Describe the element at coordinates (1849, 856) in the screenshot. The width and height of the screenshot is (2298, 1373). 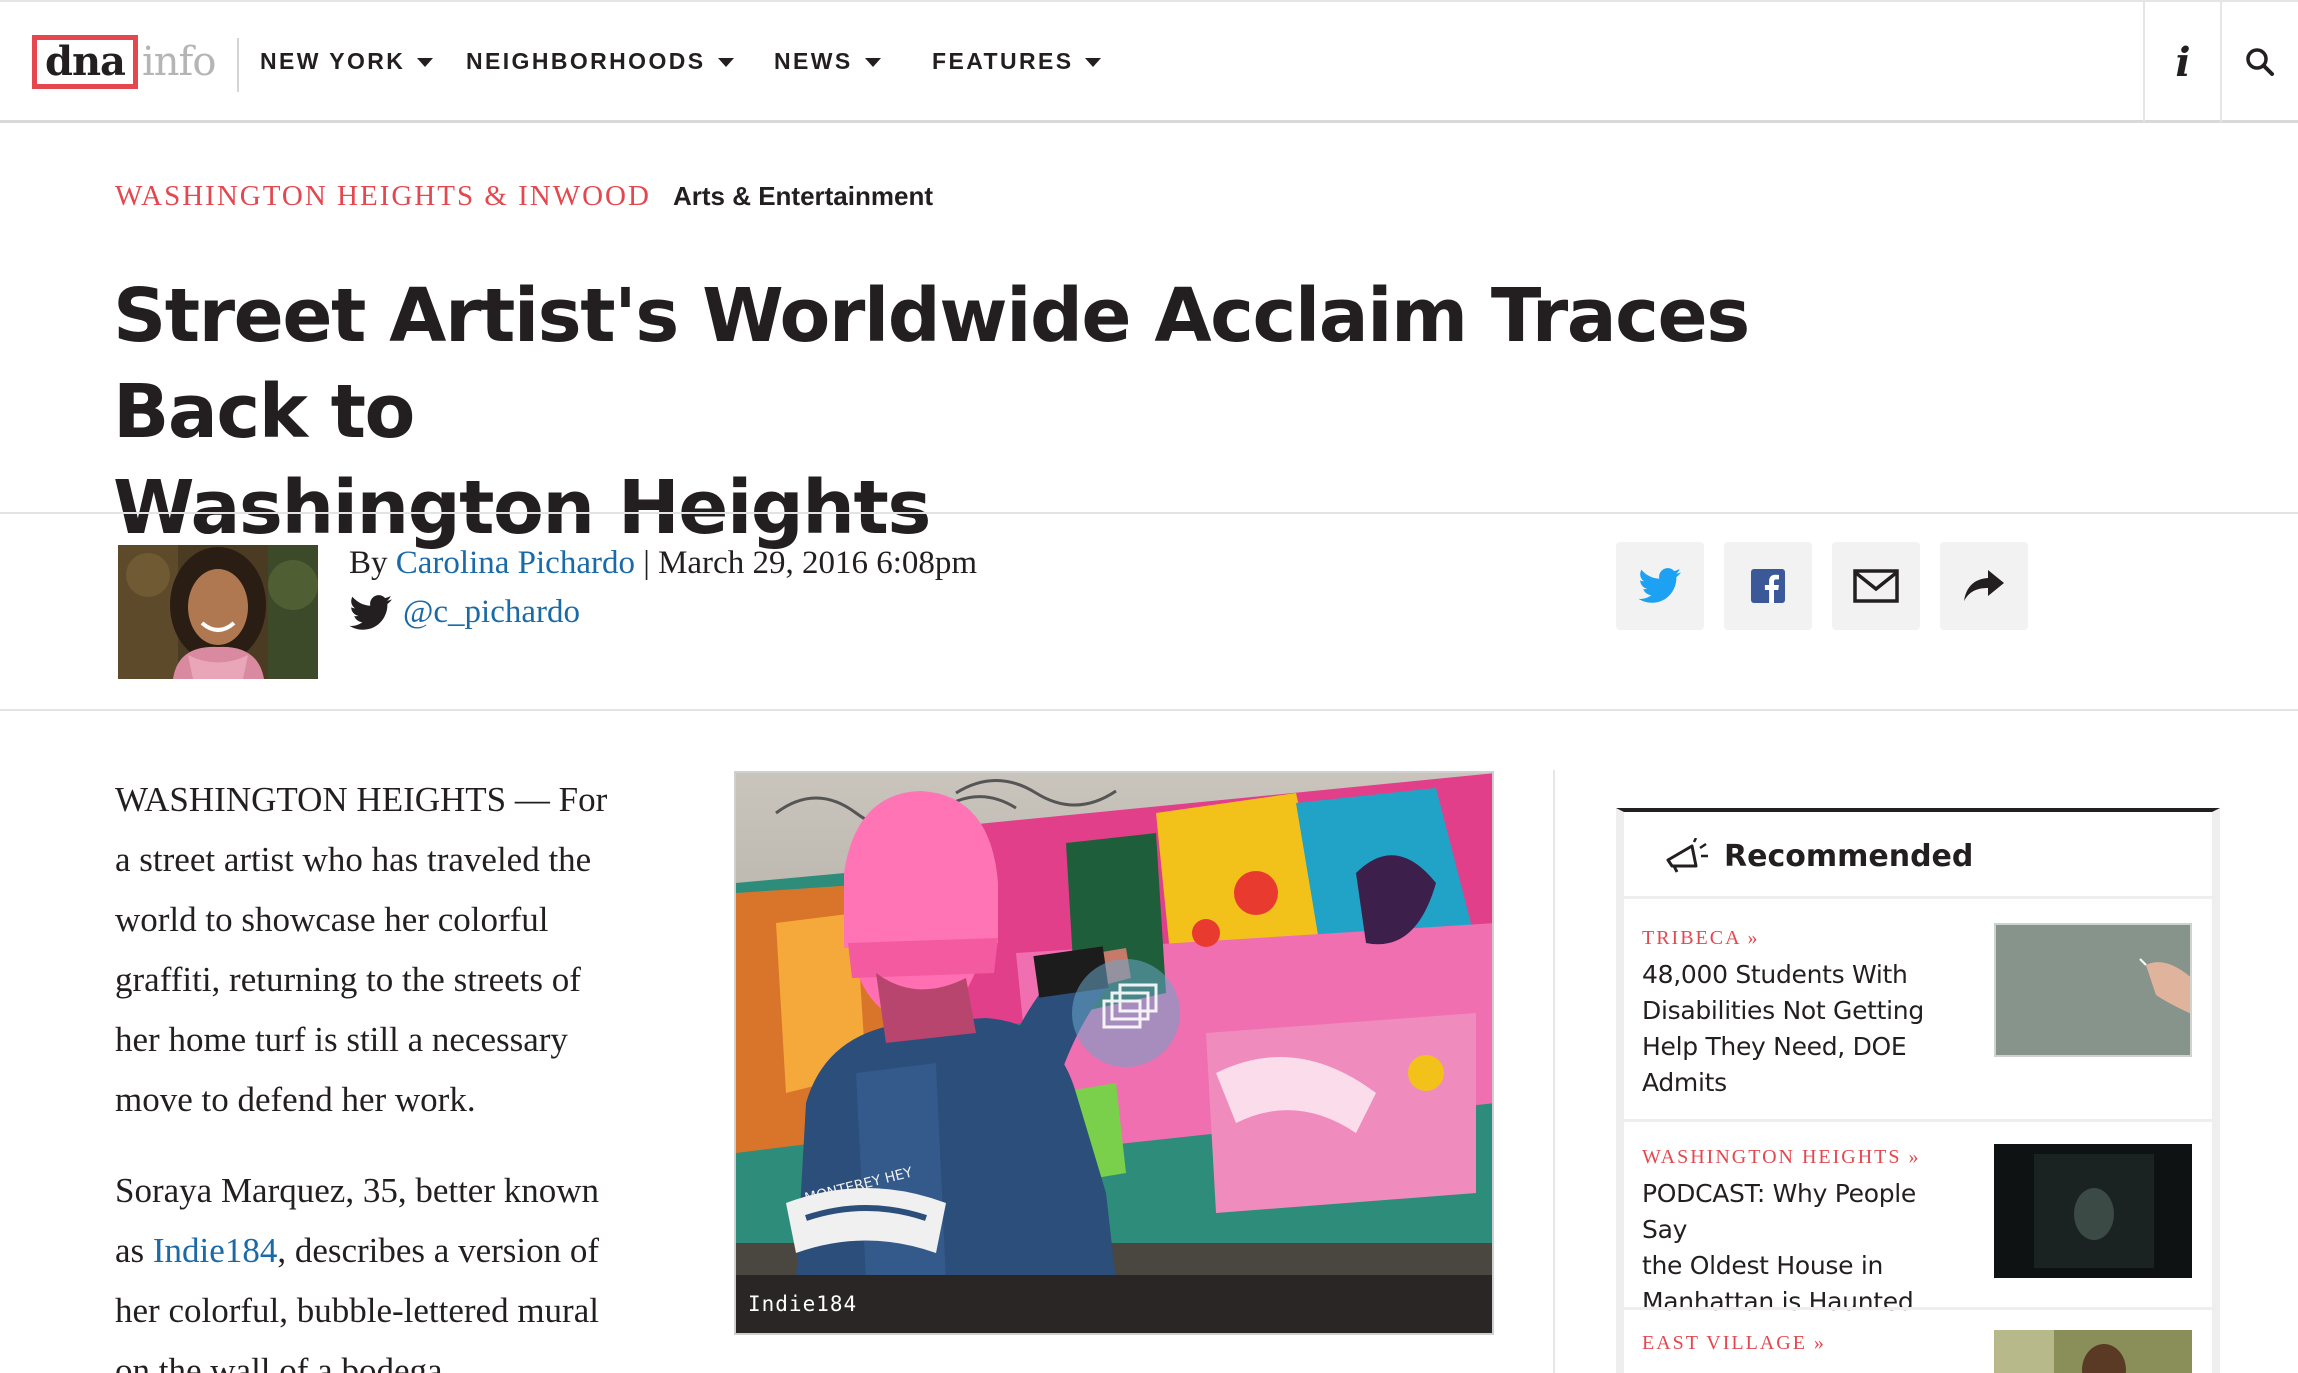
I see `recommended-title: Recommended` at that location.